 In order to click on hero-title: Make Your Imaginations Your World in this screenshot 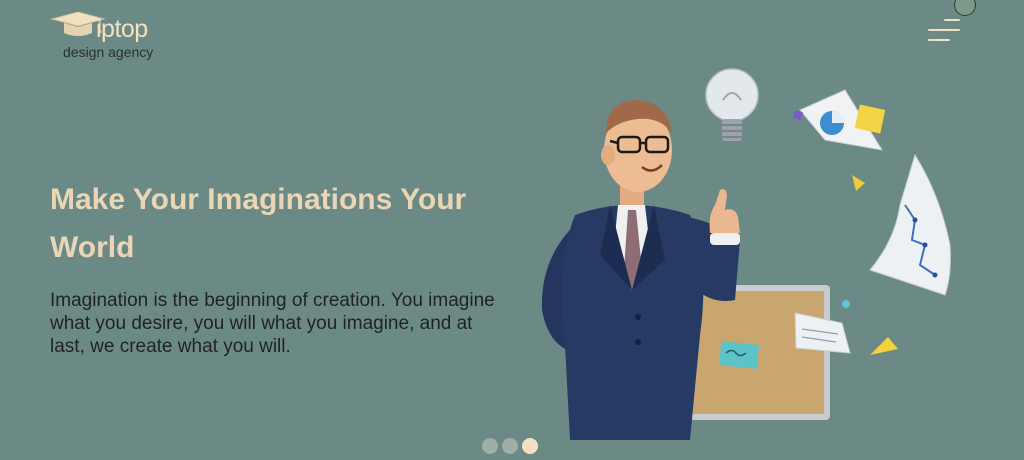, I will do `click(258, 223)`.